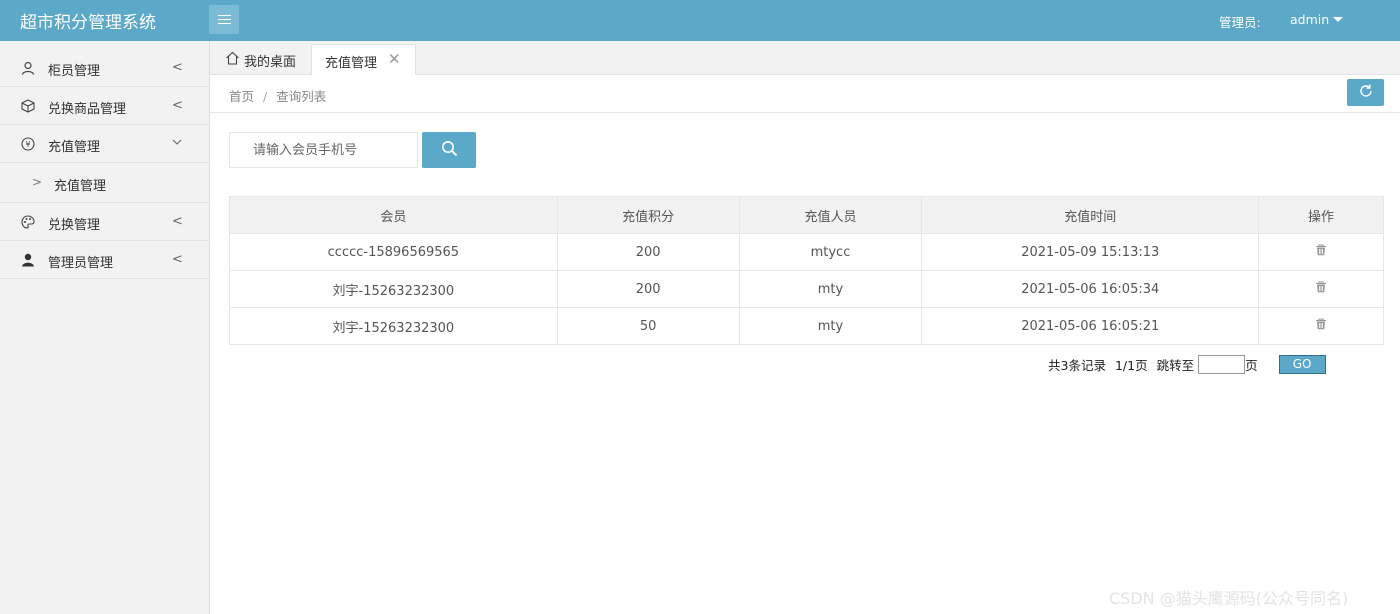  I want to click on tab-my-desktop: 我的桌面, so click(264, 60).